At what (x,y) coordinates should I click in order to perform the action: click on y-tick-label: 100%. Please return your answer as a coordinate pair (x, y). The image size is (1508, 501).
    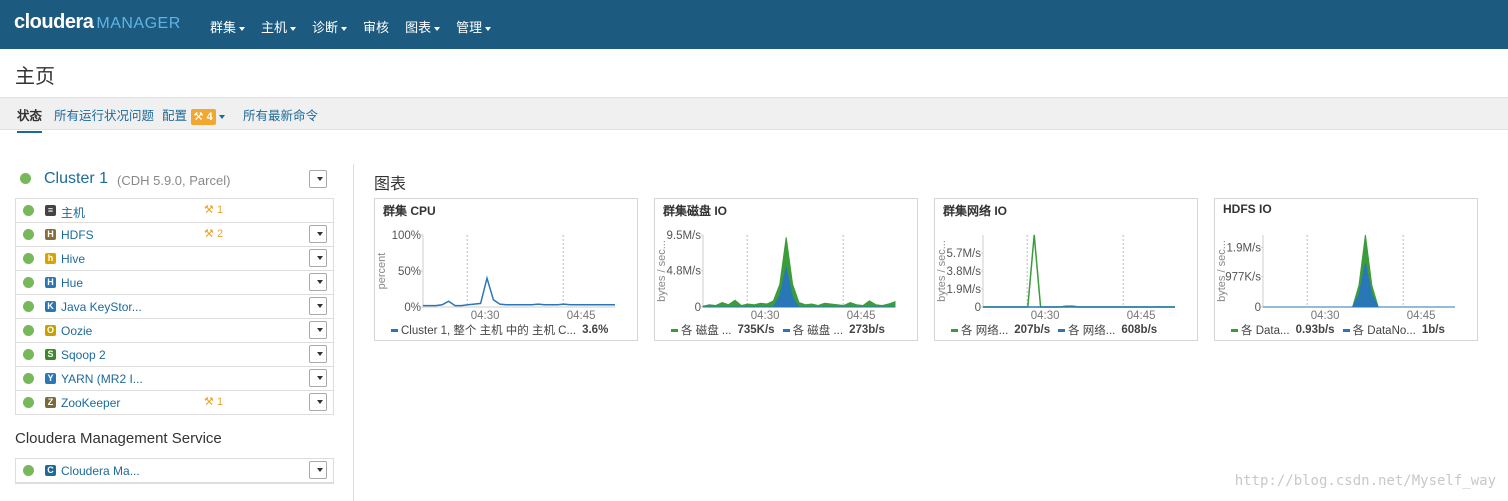
    Looking at the image, I should click on (406, 236).